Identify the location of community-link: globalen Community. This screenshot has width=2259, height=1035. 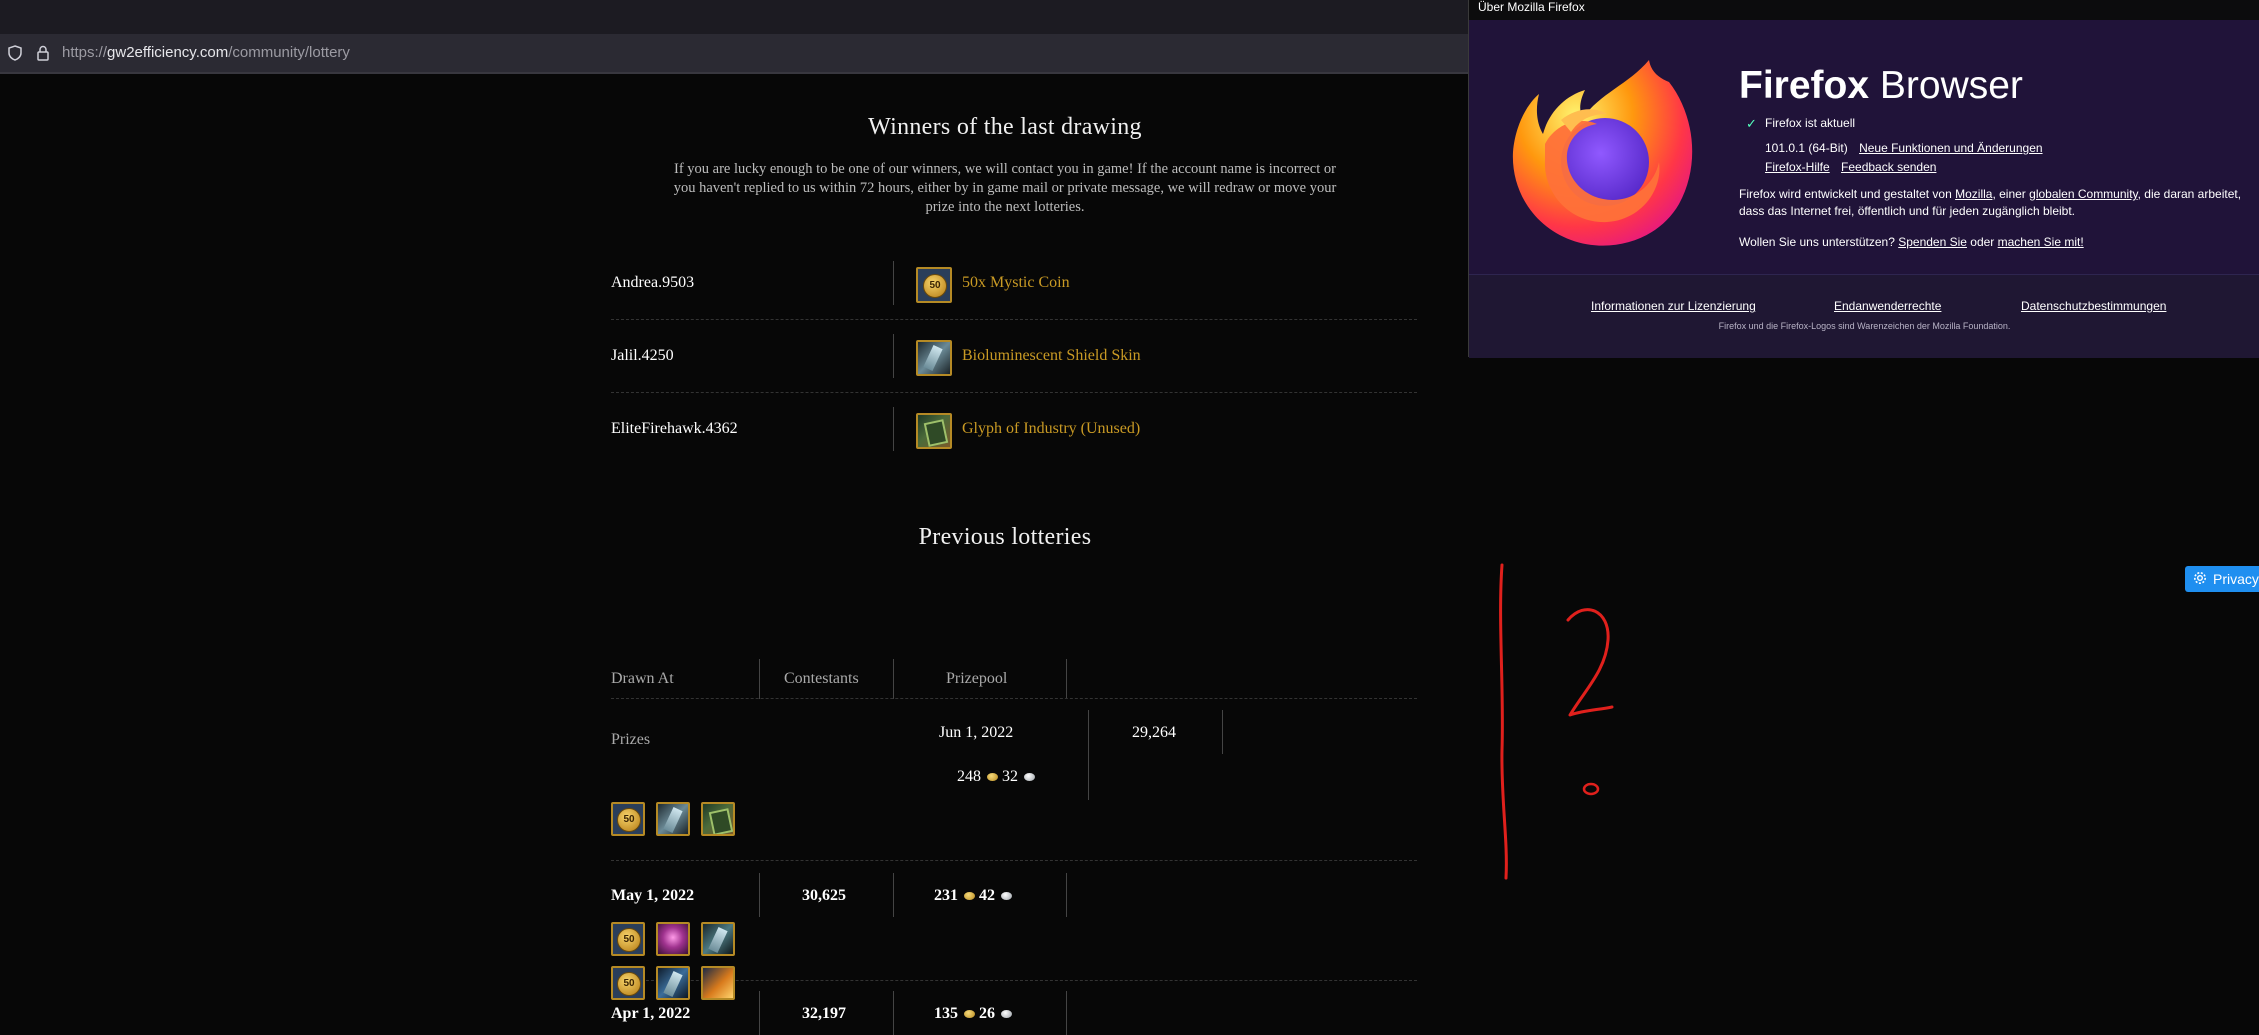
(2083, 194).